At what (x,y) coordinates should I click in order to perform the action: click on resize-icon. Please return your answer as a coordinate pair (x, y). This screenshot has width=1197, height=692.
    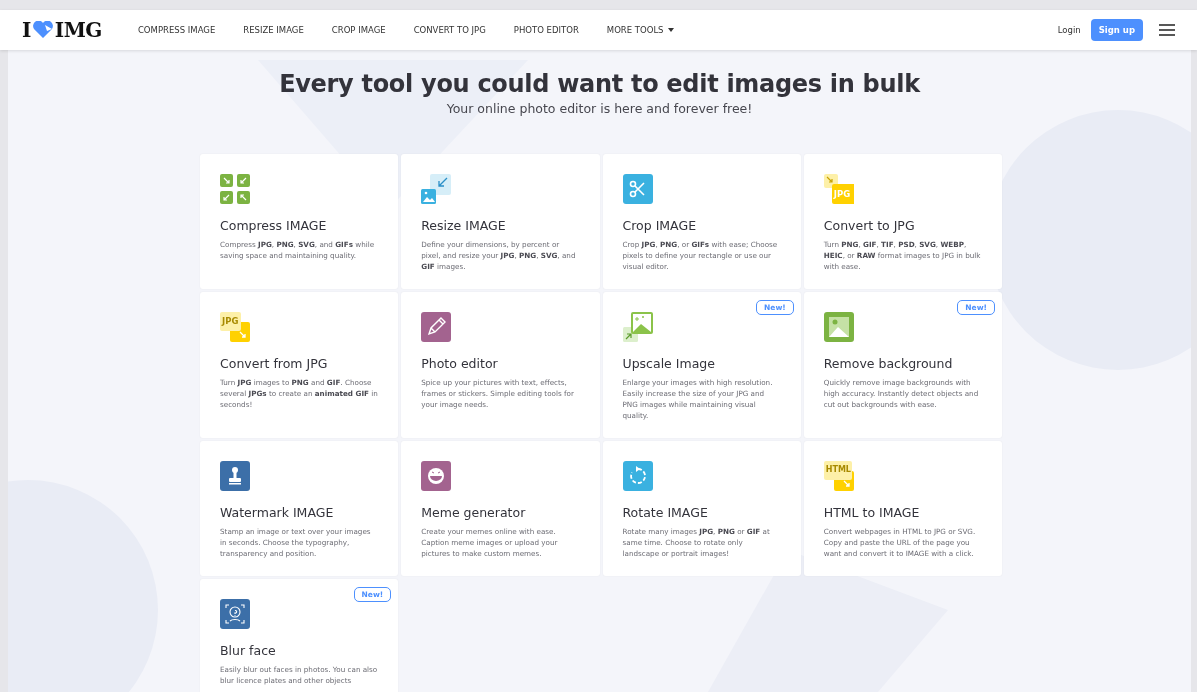
    Looking at the image, I should click on (436, 189).